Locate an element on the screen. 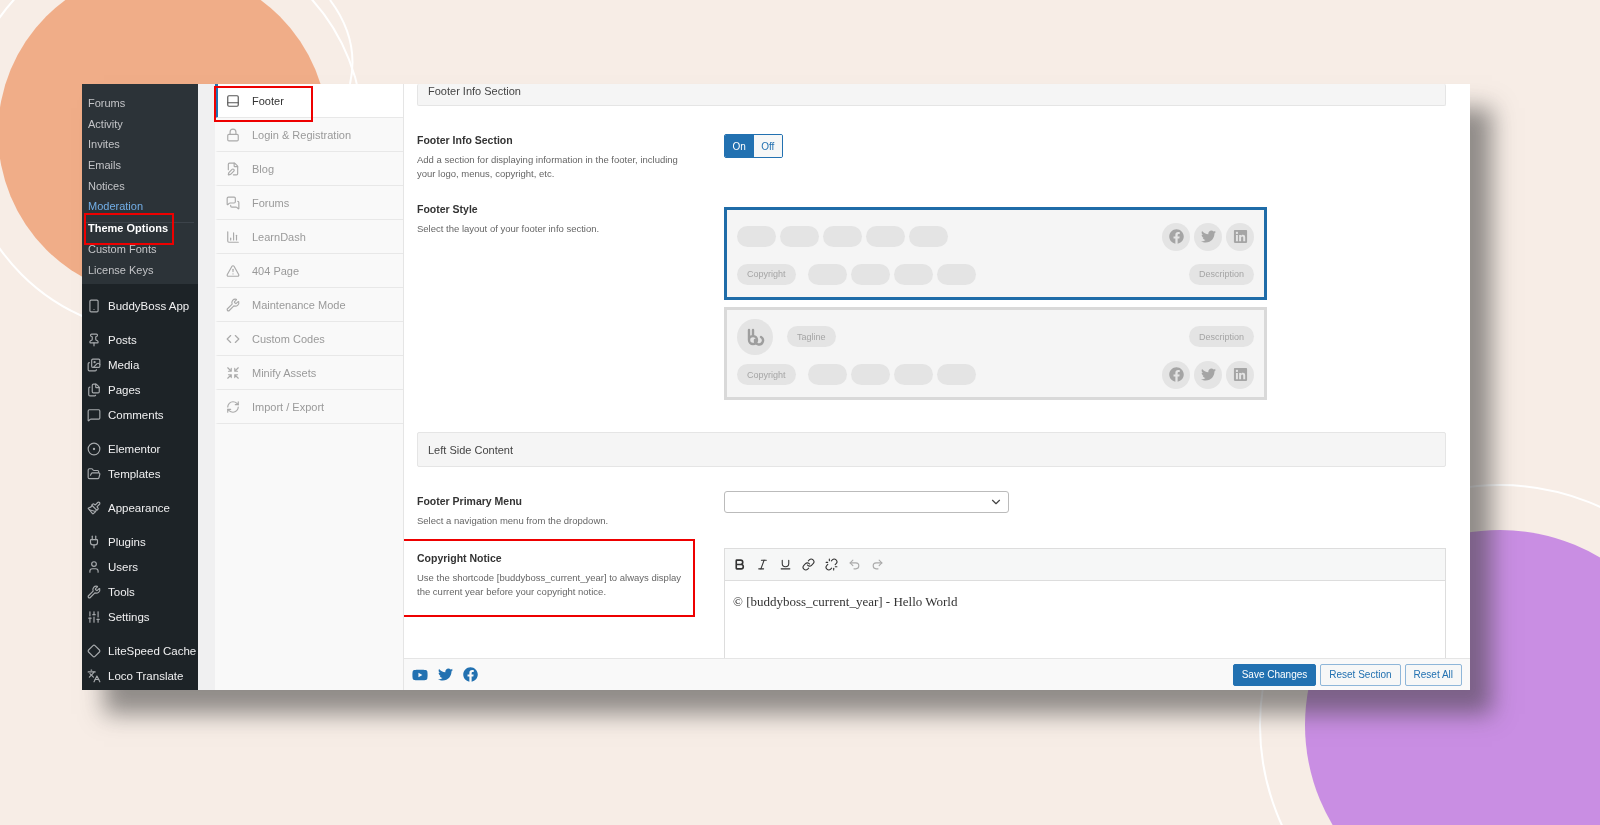 The image size is (1600, 825). field-label: Copyright Notice is located at coordinates (460, 558).